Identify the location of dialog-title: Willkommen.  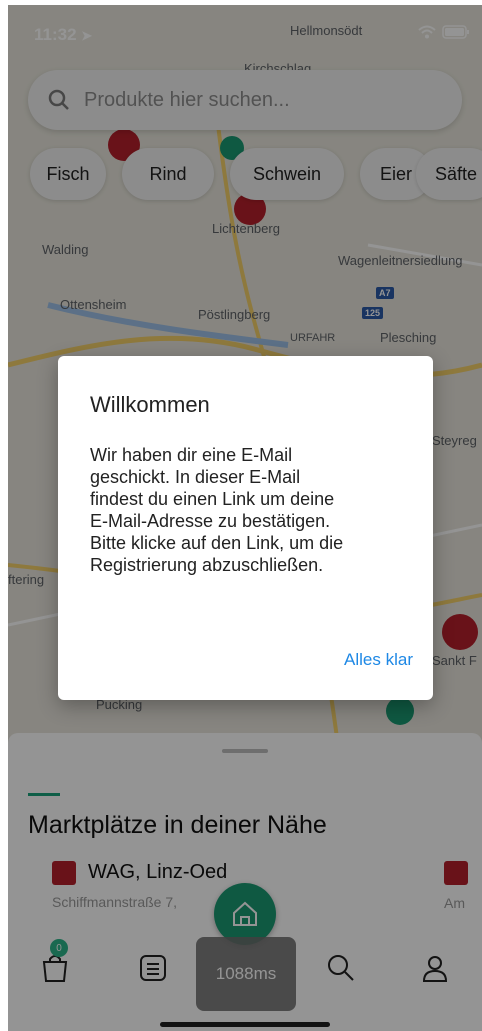
(150, 404).